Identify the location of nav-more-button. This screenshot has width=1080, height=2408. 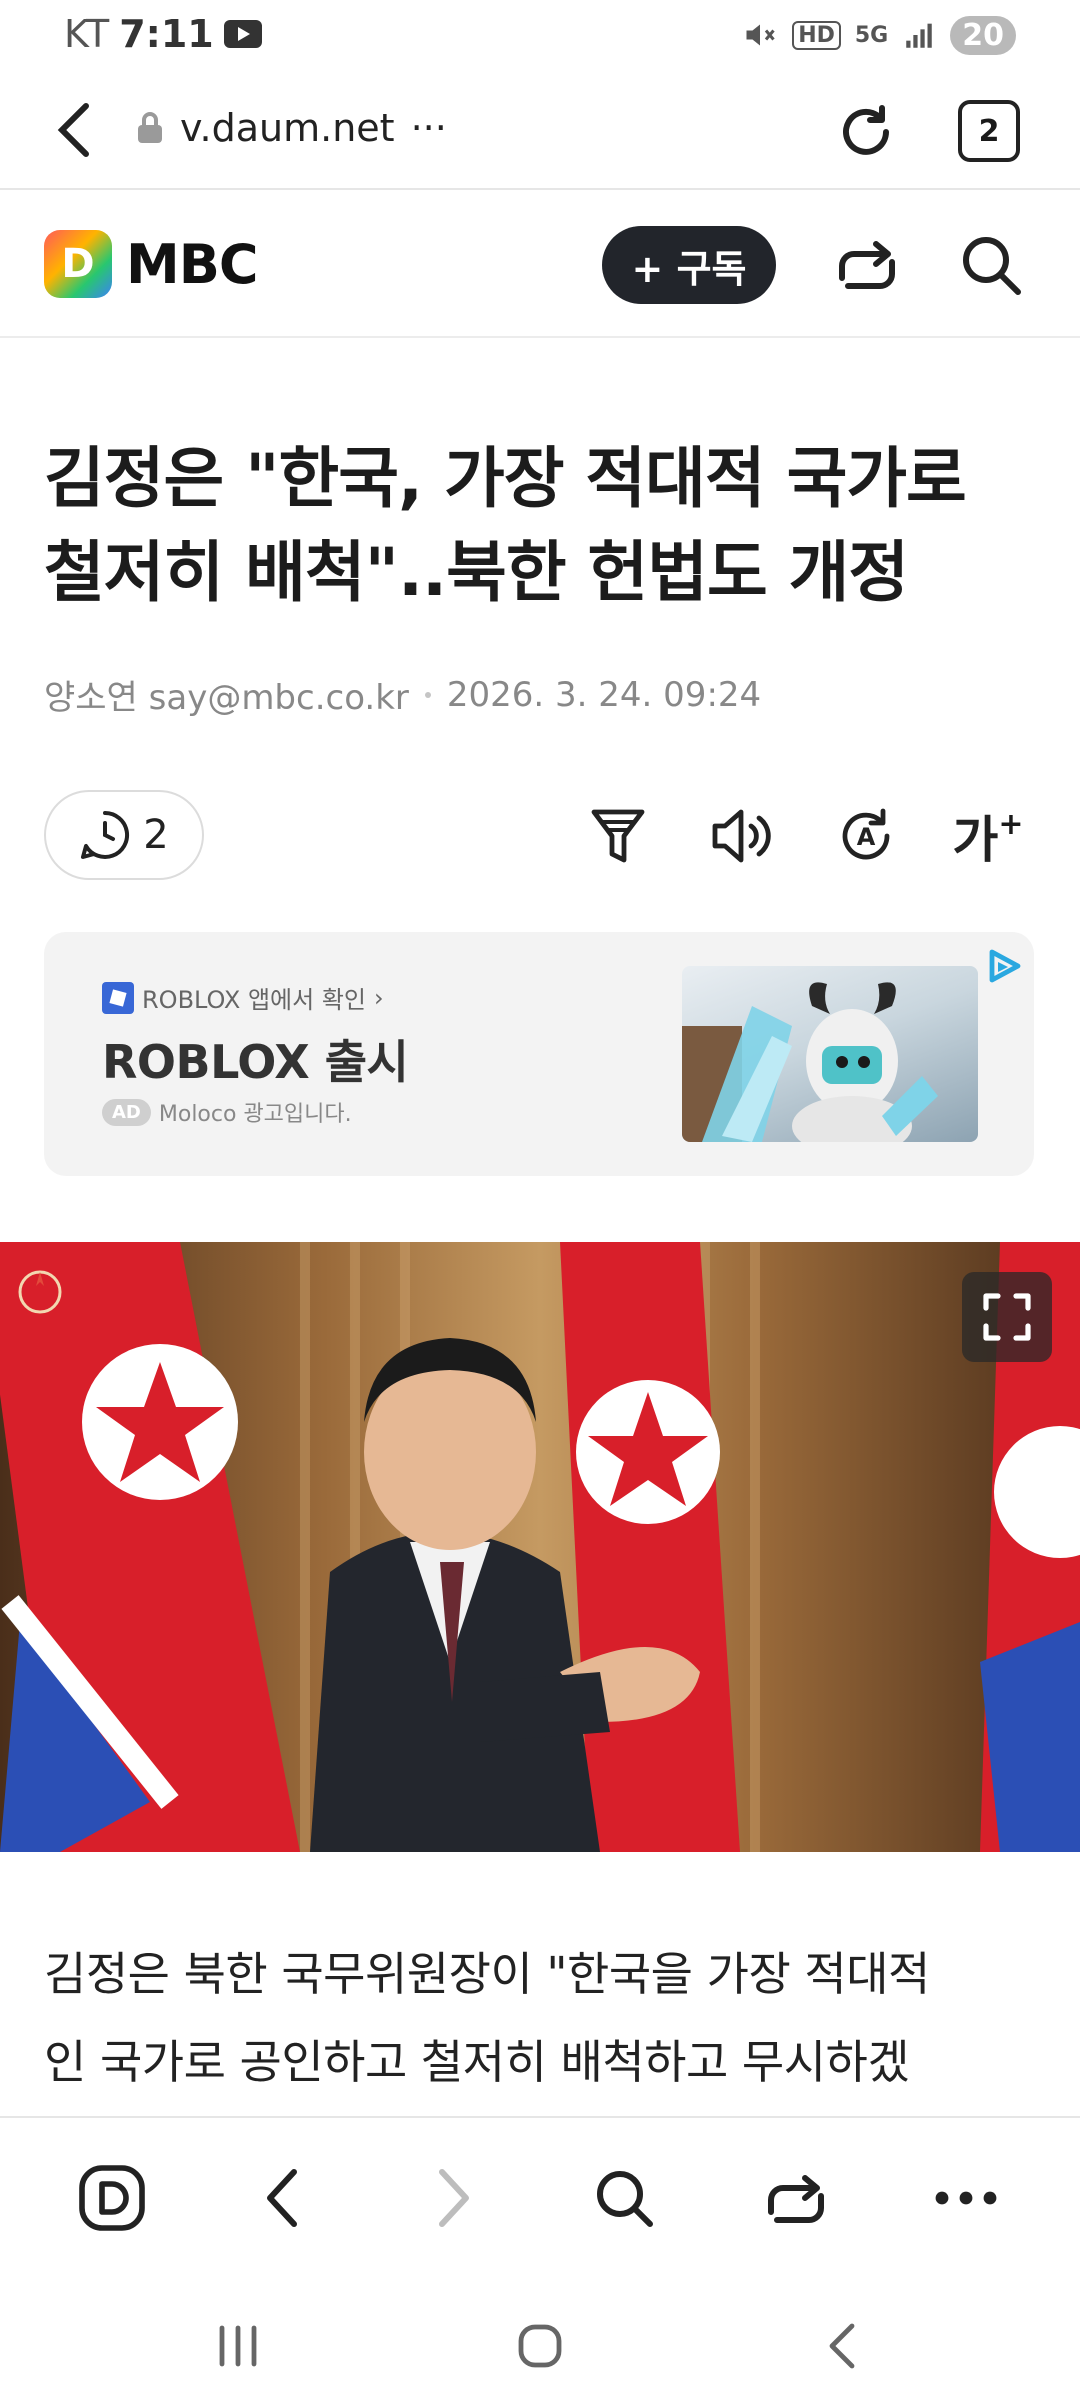
(966, 2198).